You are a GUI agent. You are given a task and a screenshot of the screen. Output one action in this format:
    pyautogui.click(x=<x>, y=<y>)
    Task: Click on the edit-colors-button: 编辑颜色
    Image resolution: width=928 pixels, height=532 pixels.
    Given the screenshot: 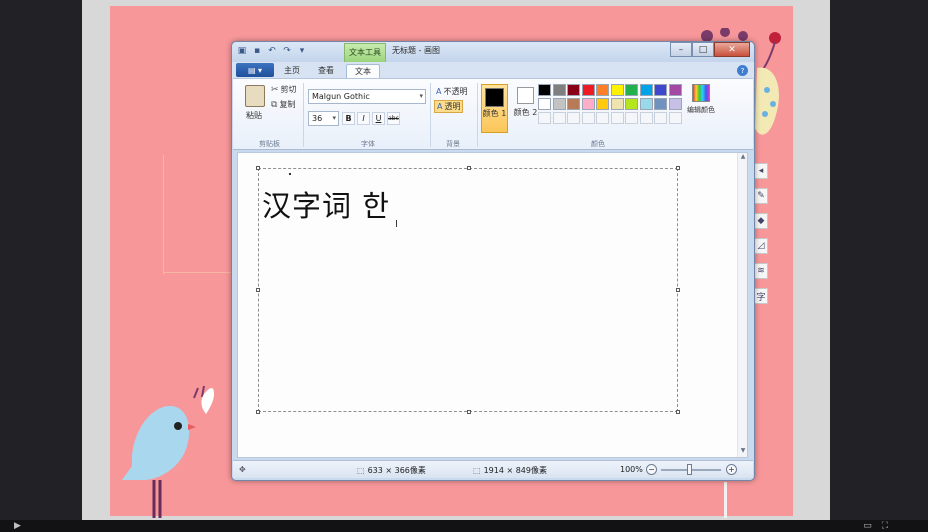 What is the action you would take?
    pyautogui.click(x=701, y=99)
    